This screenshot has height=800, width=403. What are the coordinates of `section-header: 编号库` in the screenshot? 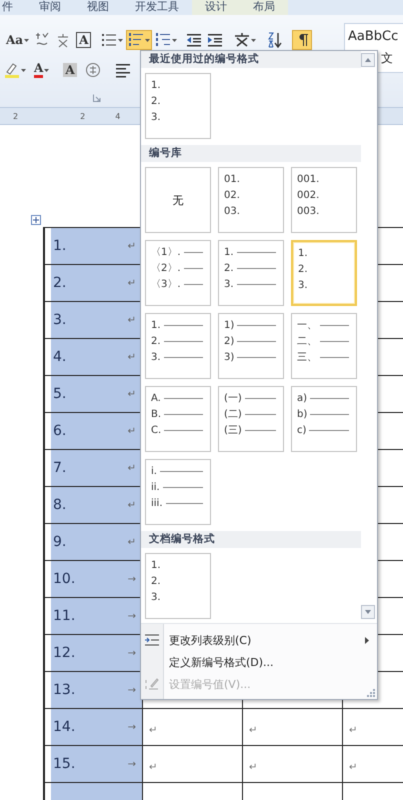 It's located at (251, 153).